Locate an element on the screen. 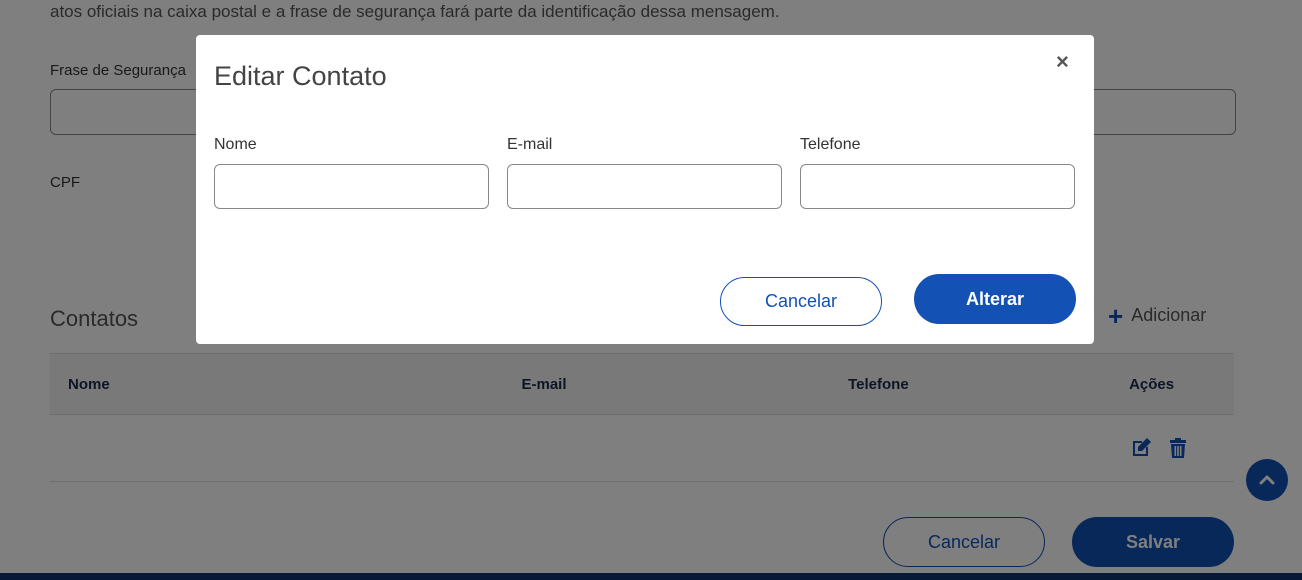 Image resolution: width=1302 pixels, height=580 pixels. email-label: E-mail is located at coordinates (530, 144).